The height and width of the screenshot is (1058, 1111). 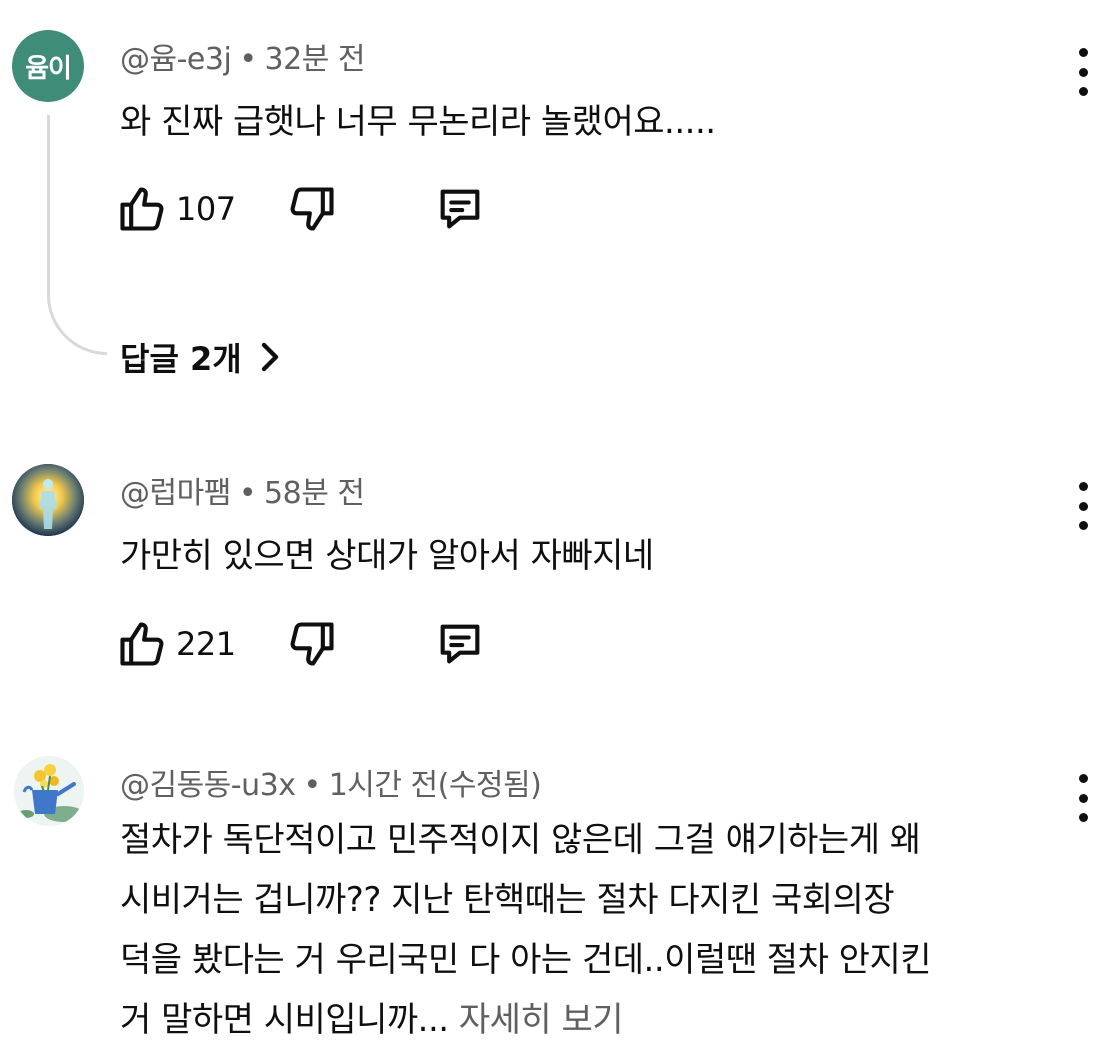 I want to click on like-count: 107, so click(x=206, y=209).